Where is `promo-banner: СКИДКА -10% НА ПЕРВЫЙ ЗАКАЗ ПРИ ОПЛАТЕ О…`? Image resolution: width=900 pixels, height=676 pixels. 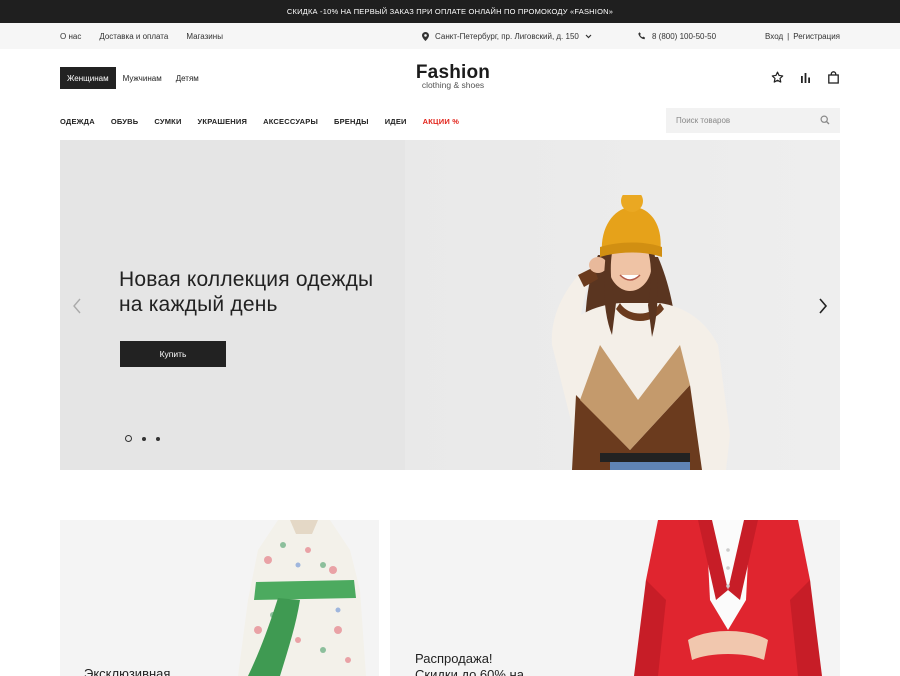
promo-banner: СКИДКА -10% НА ПЕРВЫЙ ЗАКАЗ ПРИ ОПЛАТЕ О… is located at coordinates (450, 11).